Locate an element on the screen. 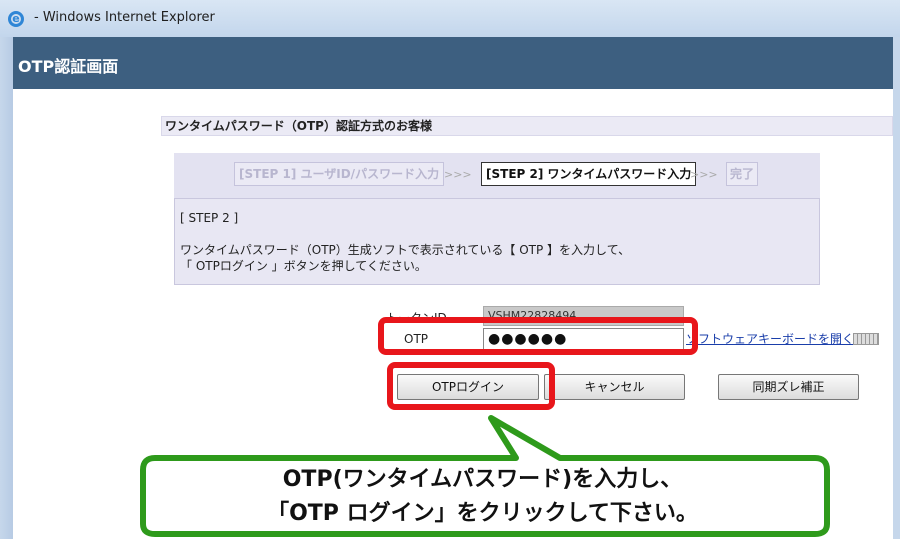 The height and width of the screenshot is (539, 900). callout-line-2: 「OTP ログイン」をクリックして下さい。 is located at coordinates (482, 513).